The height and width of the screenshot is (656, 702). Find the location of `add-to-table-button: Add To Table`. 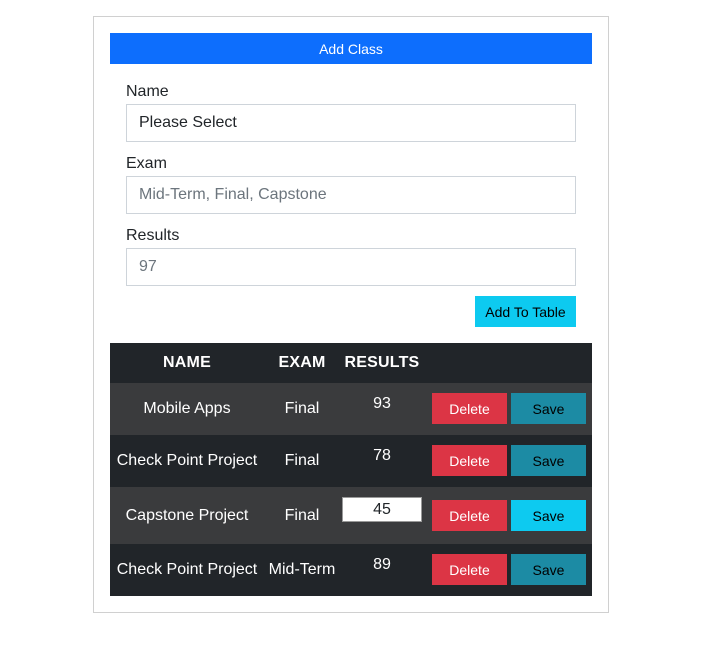

add-to-table-button: Add To Table is located at coordinates (525, 311).